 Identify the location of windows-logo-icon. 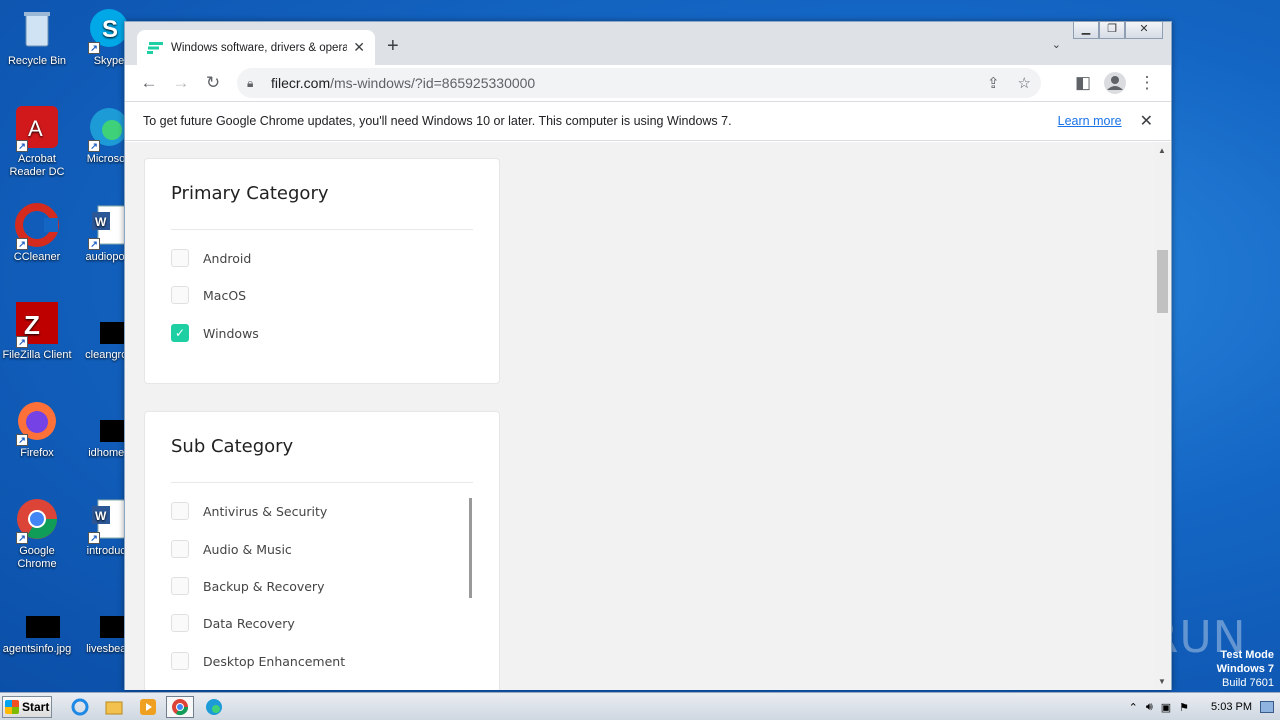
(12, 707).